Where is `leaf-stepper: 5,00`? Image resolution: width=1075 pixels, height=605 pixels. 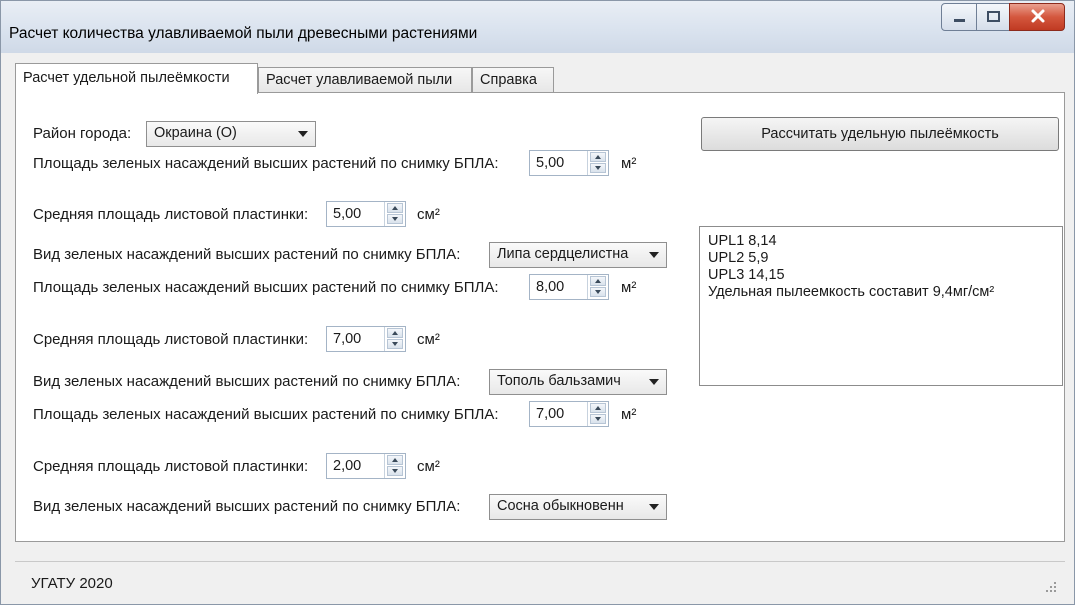 leaf-stepper: 5,00 is located at coordinates (366, 214).